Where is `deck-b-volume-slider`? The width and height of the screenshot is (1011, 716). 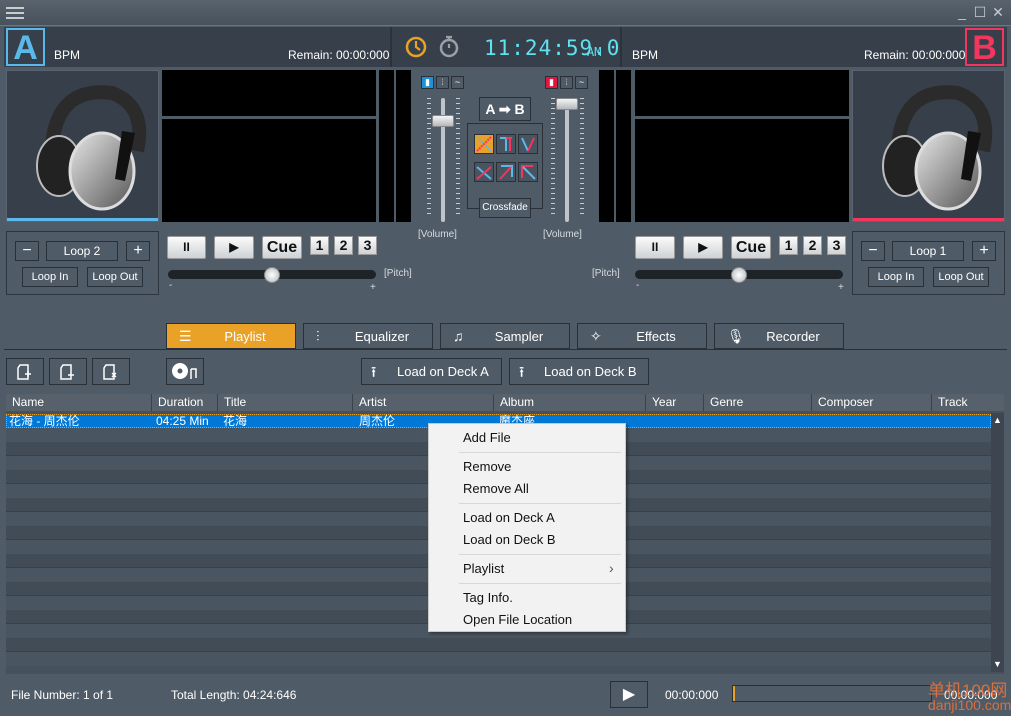 deck-b-volume-slider is located at coordinates (567, 104).